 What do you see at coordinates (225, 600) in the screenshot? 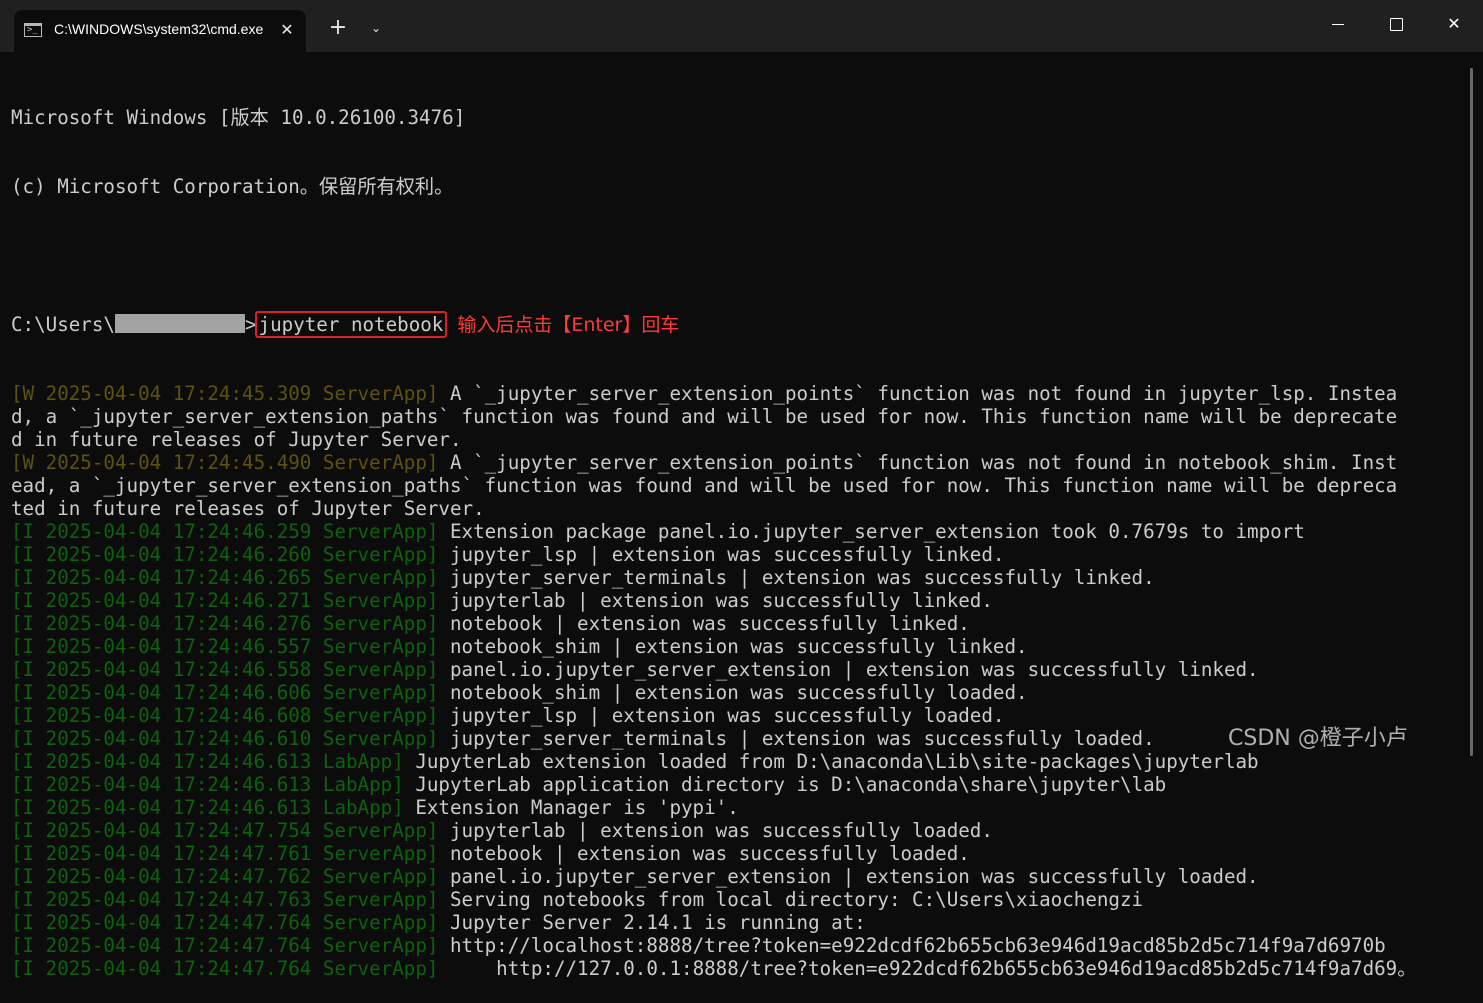
I see `log-prefix: [I 2025-04-04 17:24:46.271 ServerApp]` at bounding box center [225, 600].